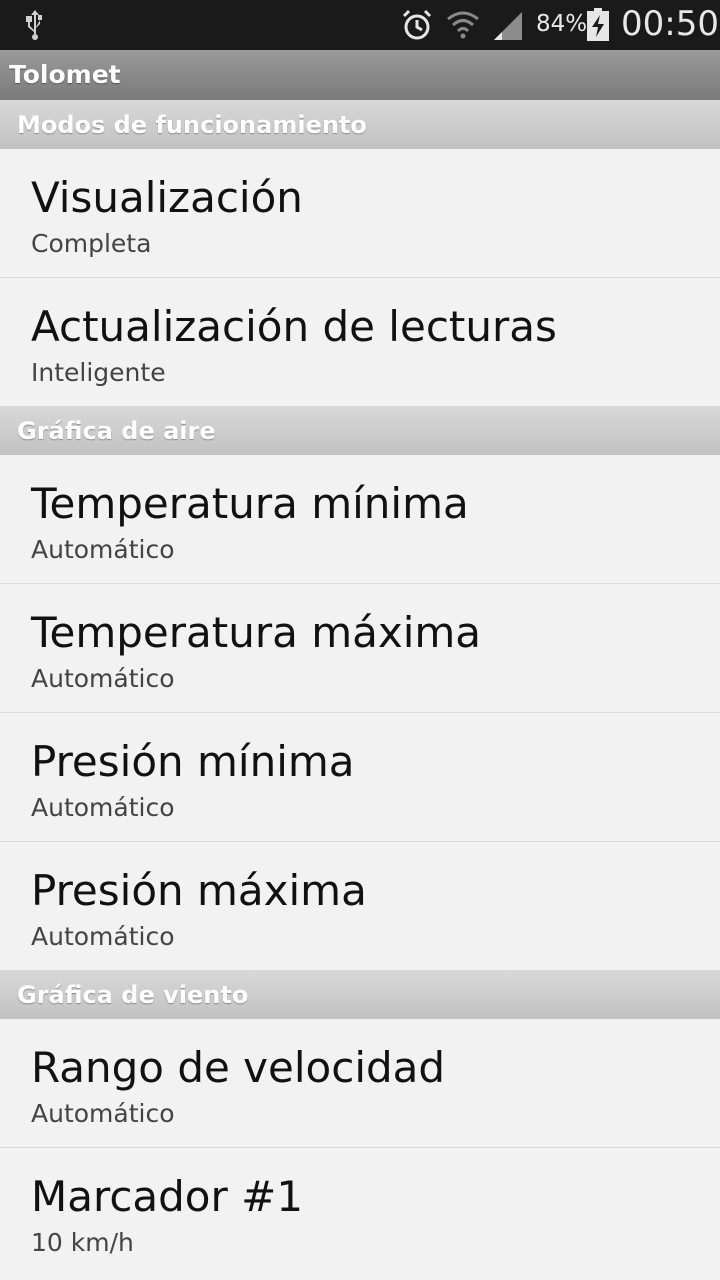  I want to click on pref-summary: Inteligente, so click(98, 372).